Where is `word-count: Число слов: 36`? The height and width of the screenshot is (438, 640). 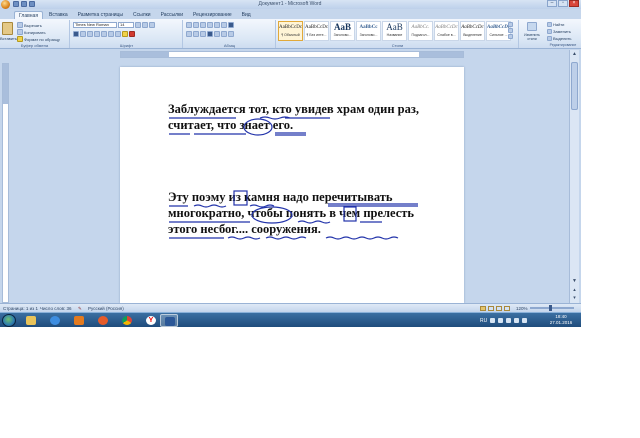
word-count: Число слов: 36 is located at coordinates (56, 308).